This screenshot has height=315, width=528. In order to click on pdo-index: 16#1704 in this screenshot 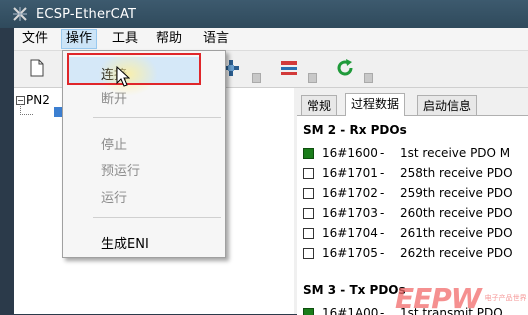, I will do `click(351, 233)`.